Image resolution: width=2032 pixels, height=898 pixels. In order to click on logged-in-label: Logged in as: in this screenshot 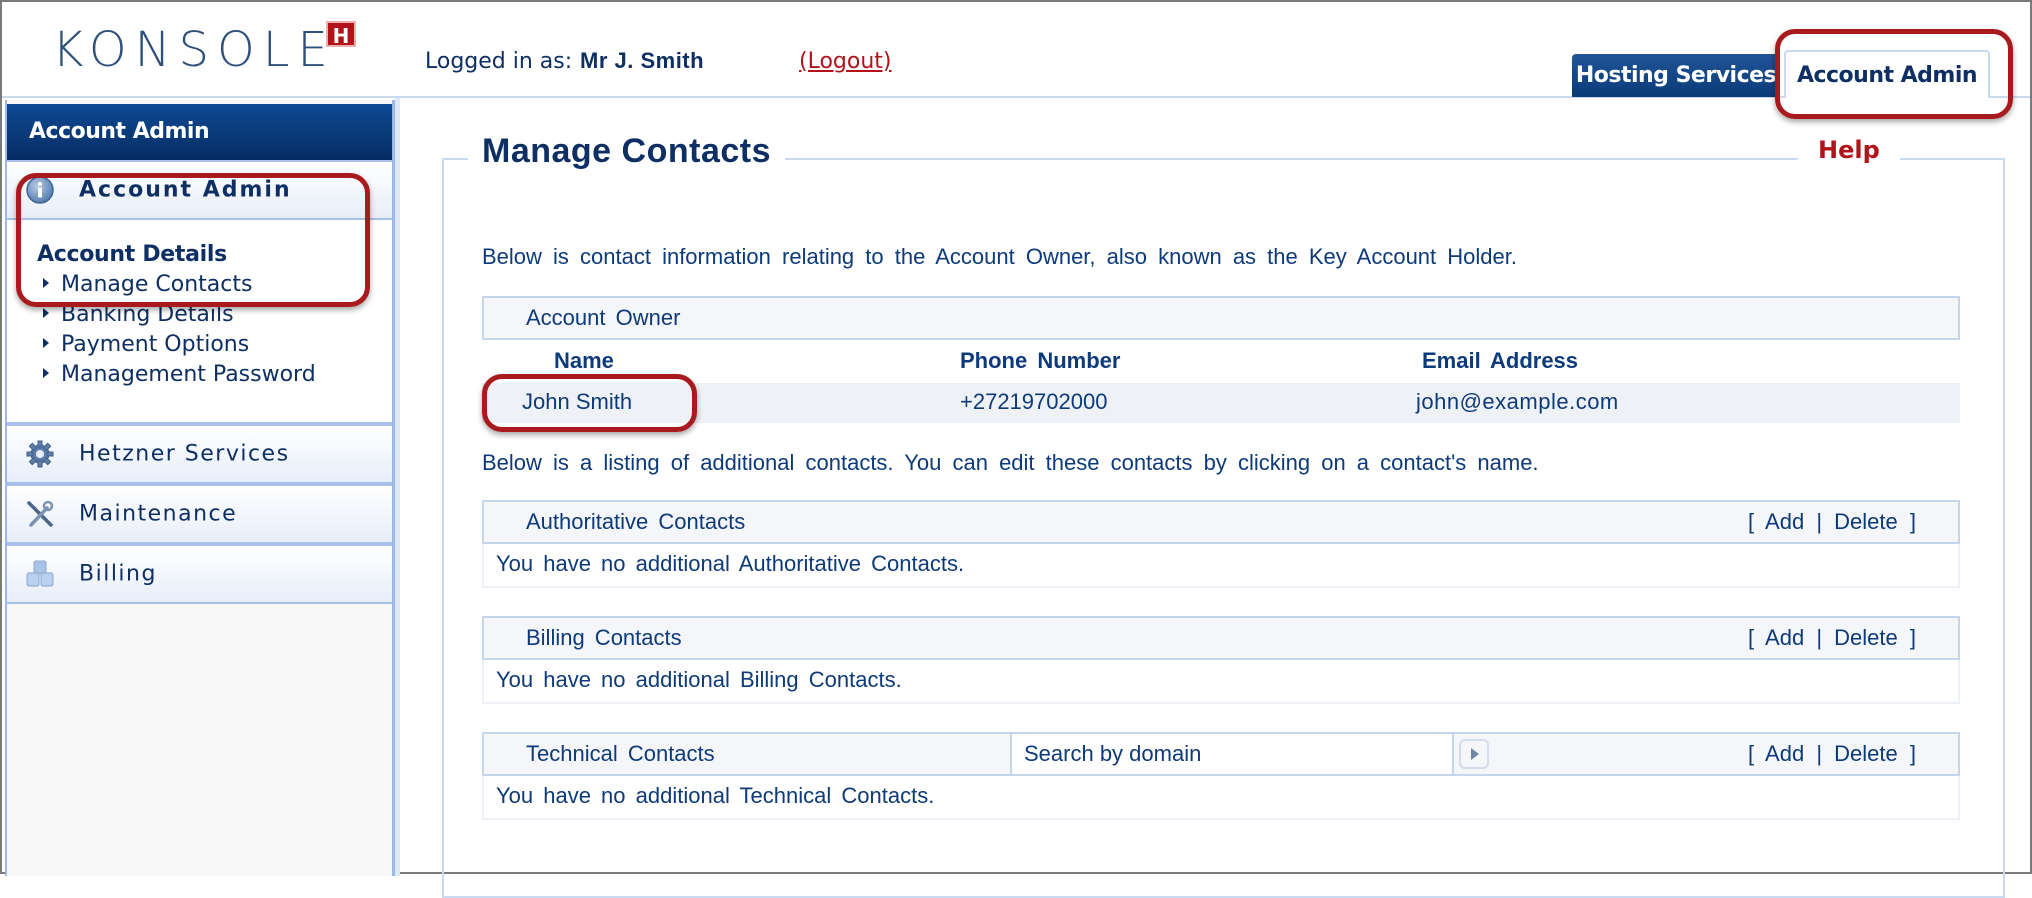, I will do `click(499, 61)`.